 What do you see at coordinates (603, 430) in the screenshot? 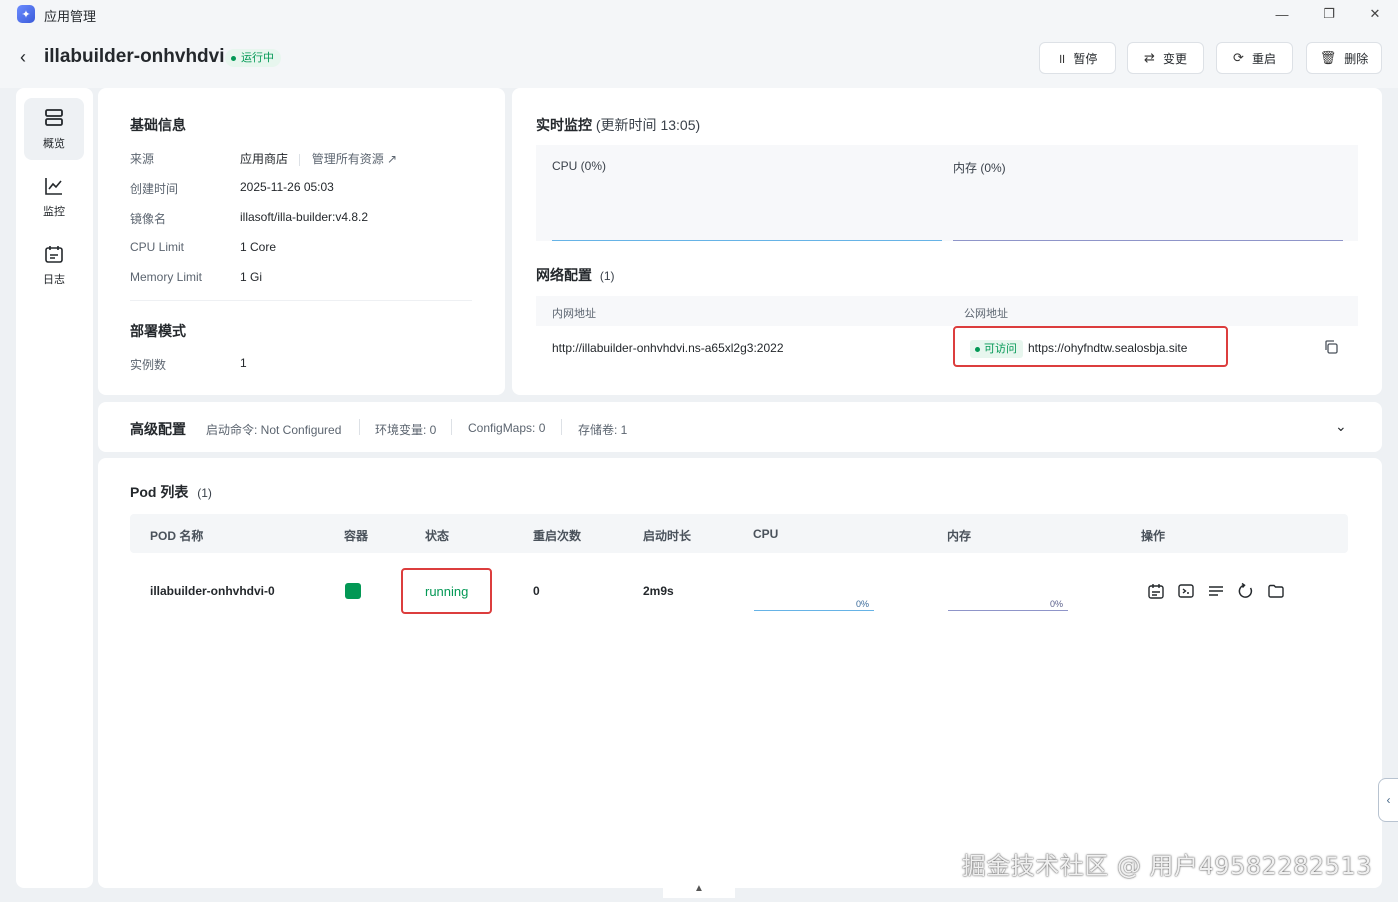
I see `storage-volumes: 存储卷: 1` at bounding box center [603, 430].